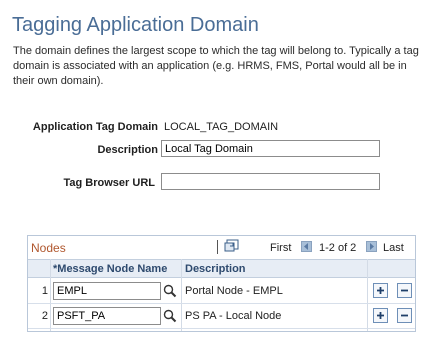 This screenshot has height=342, width=436. I want to click on grid-view-icon, so click(232, 246).